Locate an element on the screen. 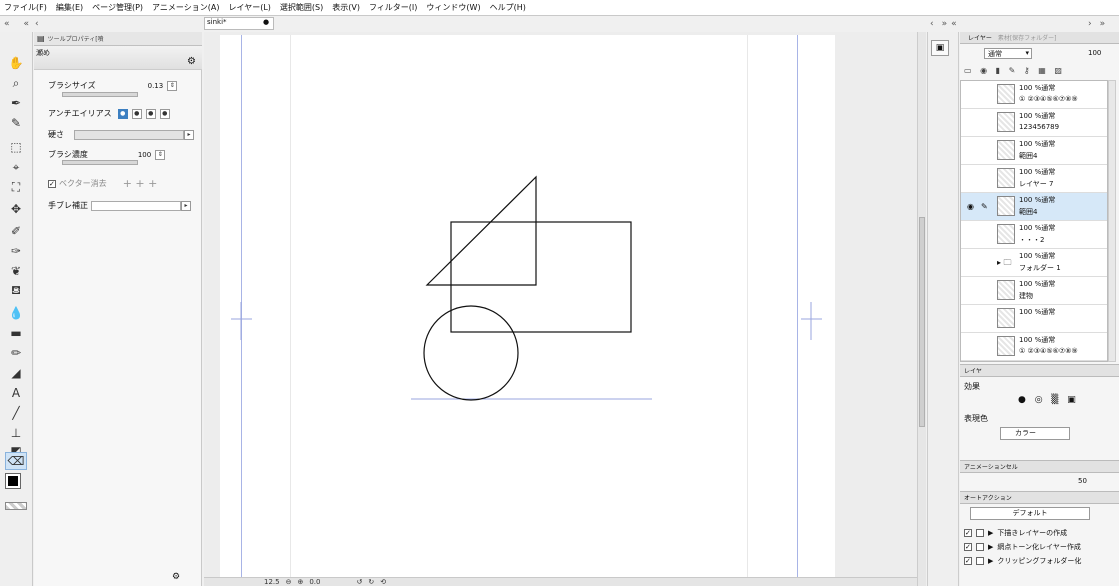 This screenshot has width=1119, height=586. layer-row: 100 %通常 123456789 is located at coordinates (1034, 123).